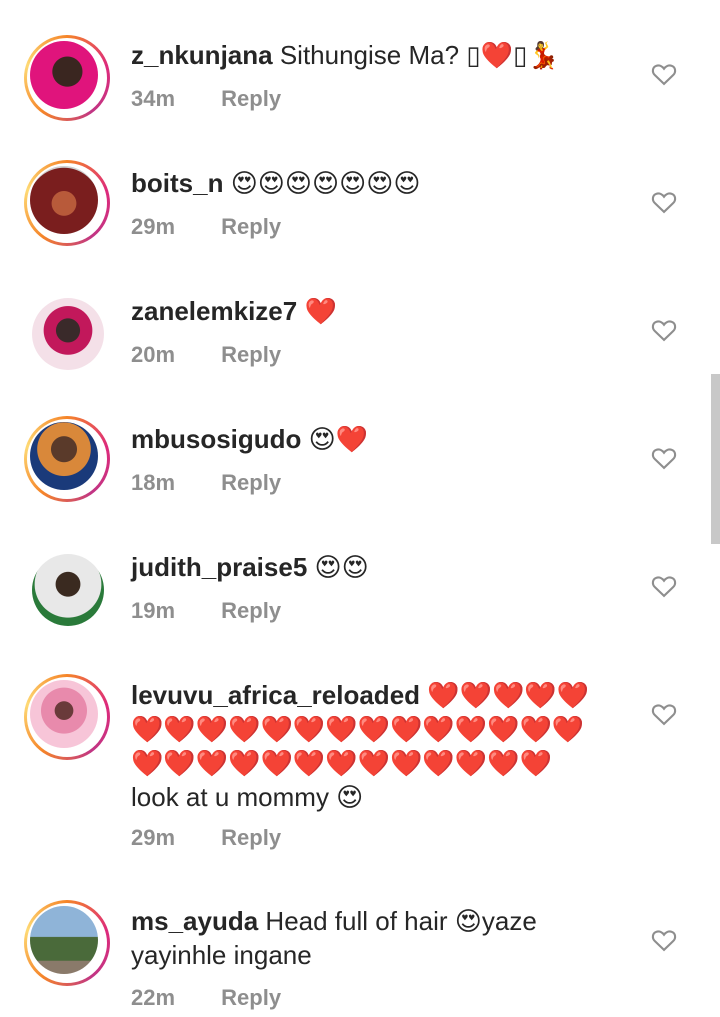 The height and width of the screenshot is (1017, 720). What do you see at coordinates (358, 729) in the screenshot?
I see `comment-emoji-line: ❤️❤️❤️❤️❤️❤️❤️❤️❤️❤️❤️❤️❤️❤️` at bounding box center [358, 729].